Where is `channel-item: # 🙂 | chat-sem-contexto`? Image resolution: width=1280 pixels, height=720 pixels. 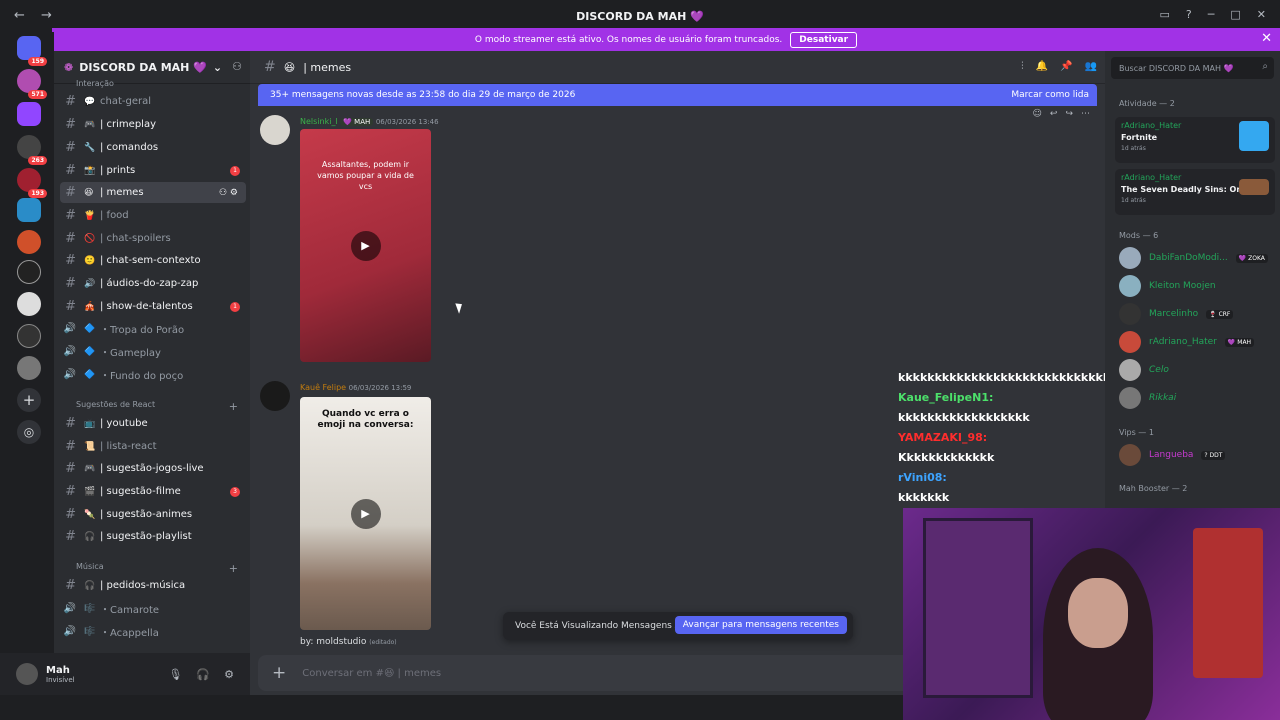 channel-item: # 🙂 | chat-sem-contexto is located at coordinates (152, 260).